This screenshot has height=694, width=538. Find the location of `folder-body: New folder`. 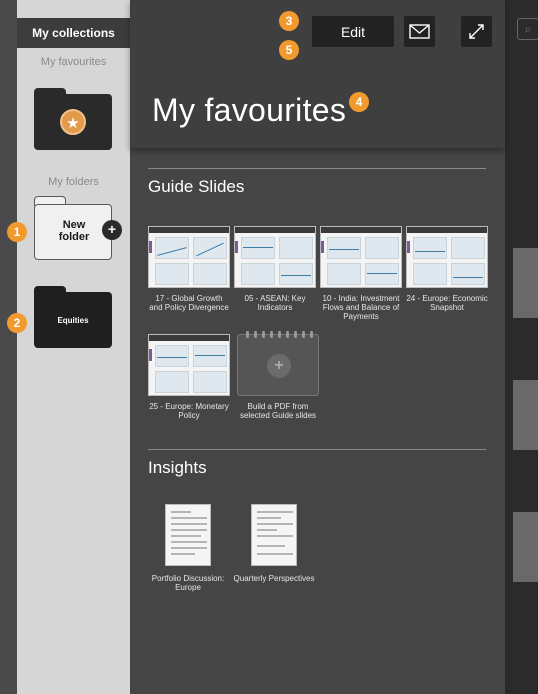

folder-body: New folder is located at coordinates (73, 232).